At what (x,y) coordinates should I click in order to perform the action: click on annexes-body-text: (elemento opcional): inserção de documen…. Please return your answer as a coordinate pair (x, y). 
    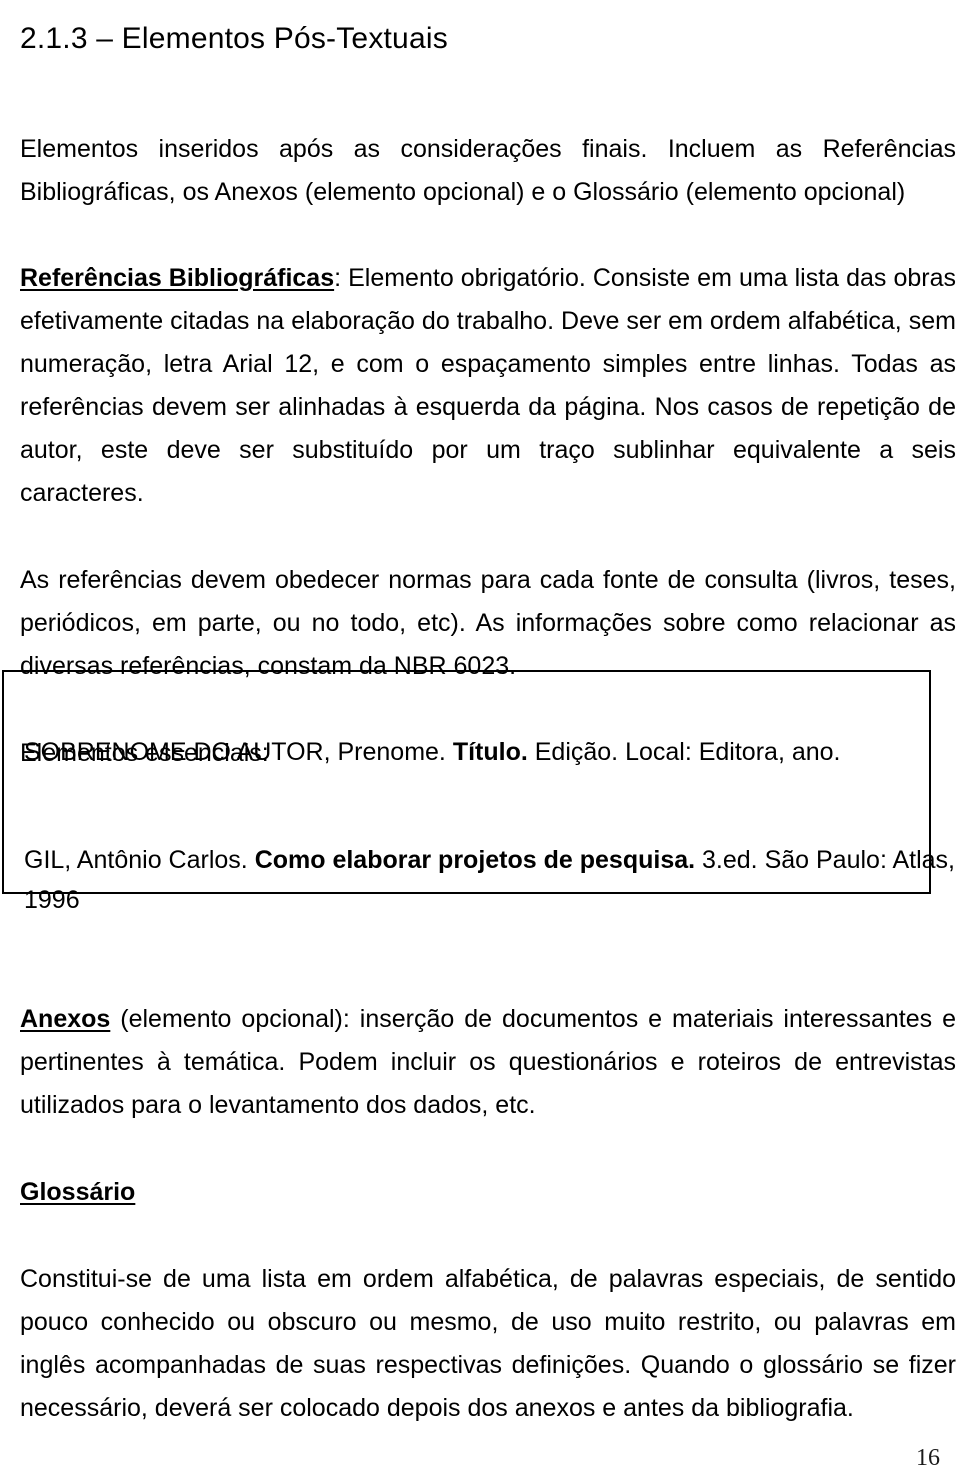
    Looking at the image, I should click on (488, 1062).